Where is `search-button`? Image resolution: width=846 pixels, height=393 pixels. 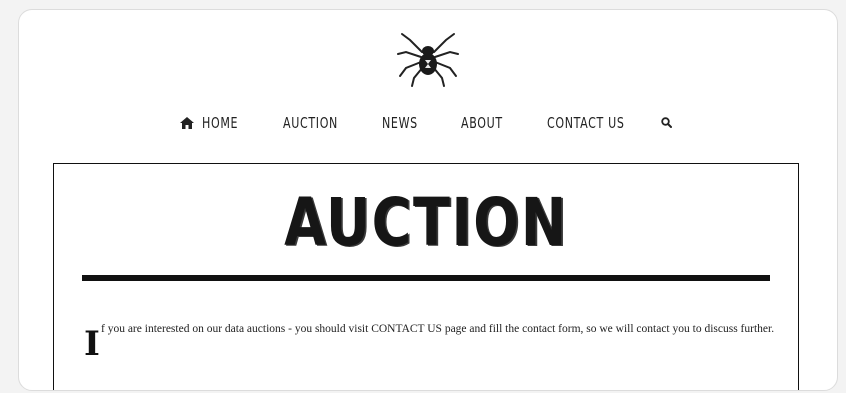
search-button is located at coordinates (666, 122).